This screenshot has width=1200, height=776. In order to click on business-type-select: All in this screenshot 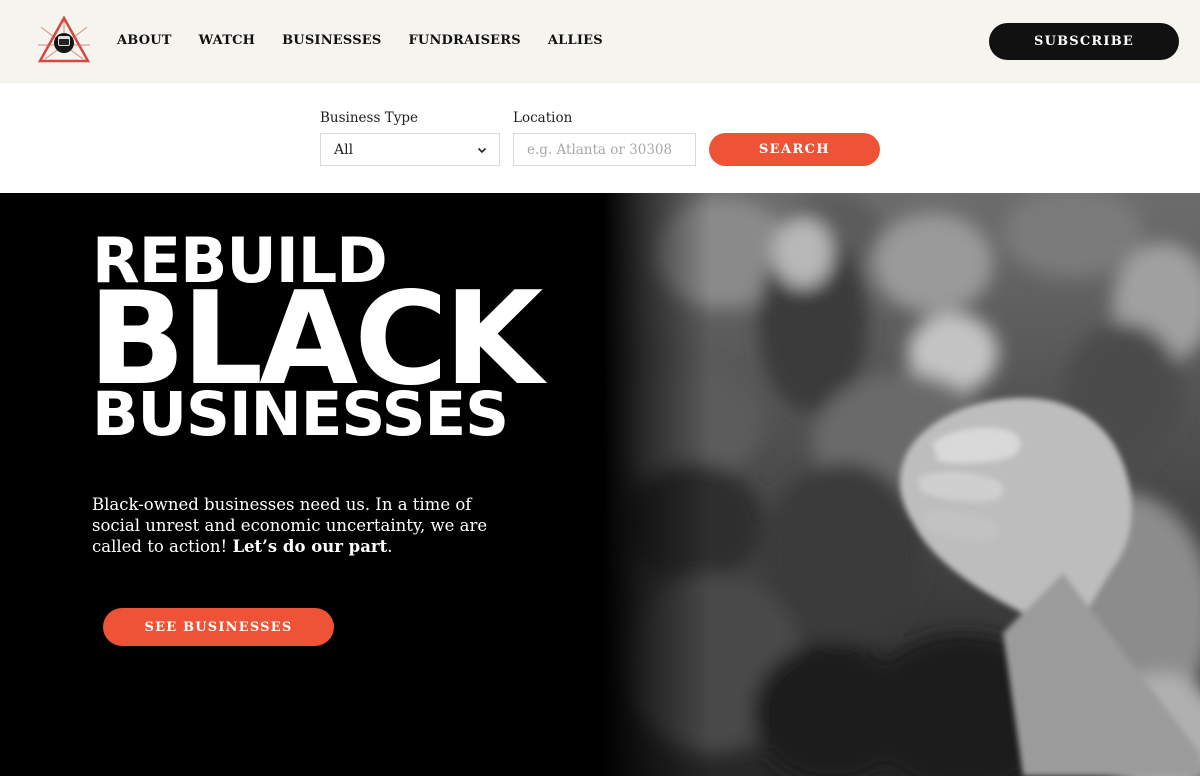, I will do `click(410, 149)`.